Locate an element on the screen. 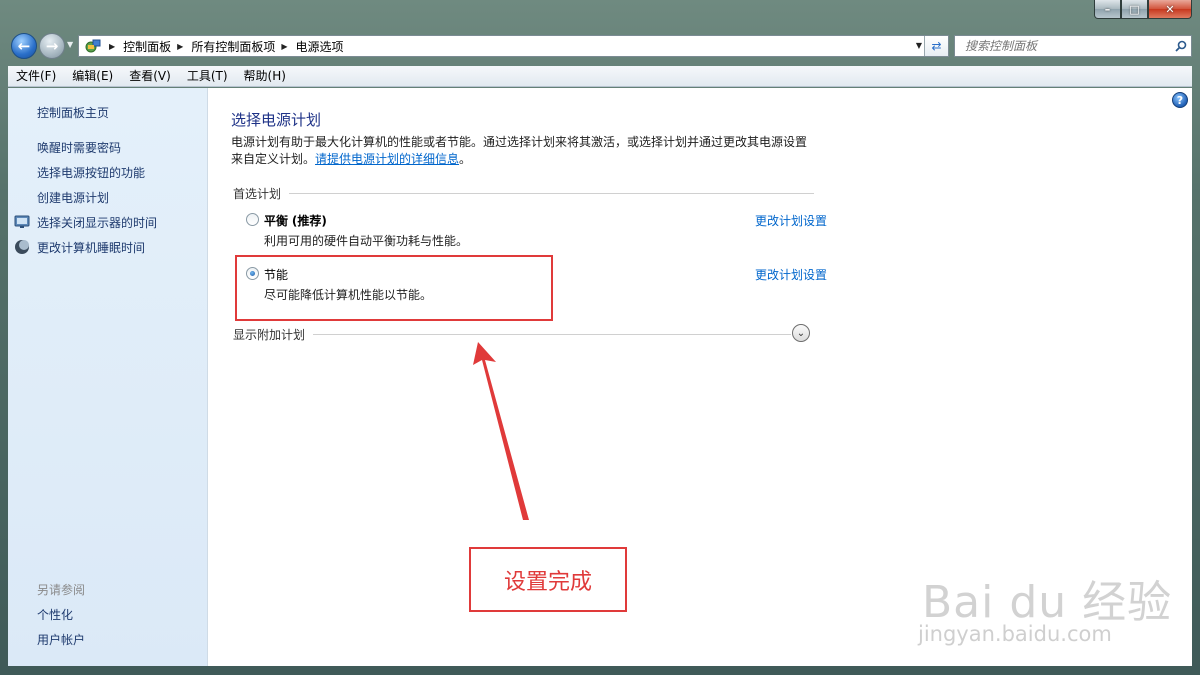  annotation-note-text: 设置完成 is located at coordinates (547, 582).